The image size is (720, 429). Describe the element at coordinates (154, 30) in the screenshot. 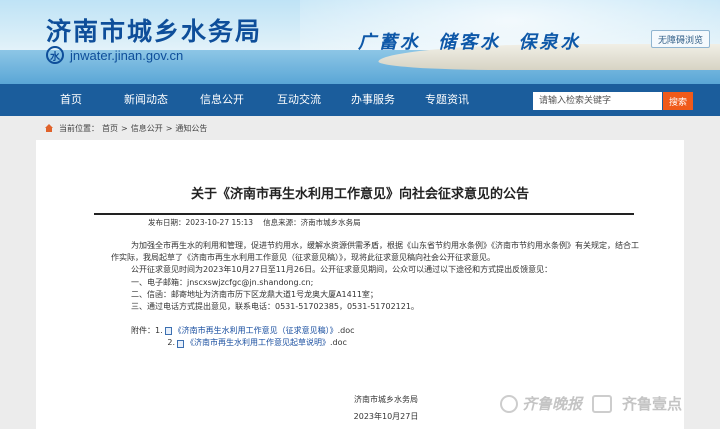

I see `site-title: 济南市城乡水务局` at that location.